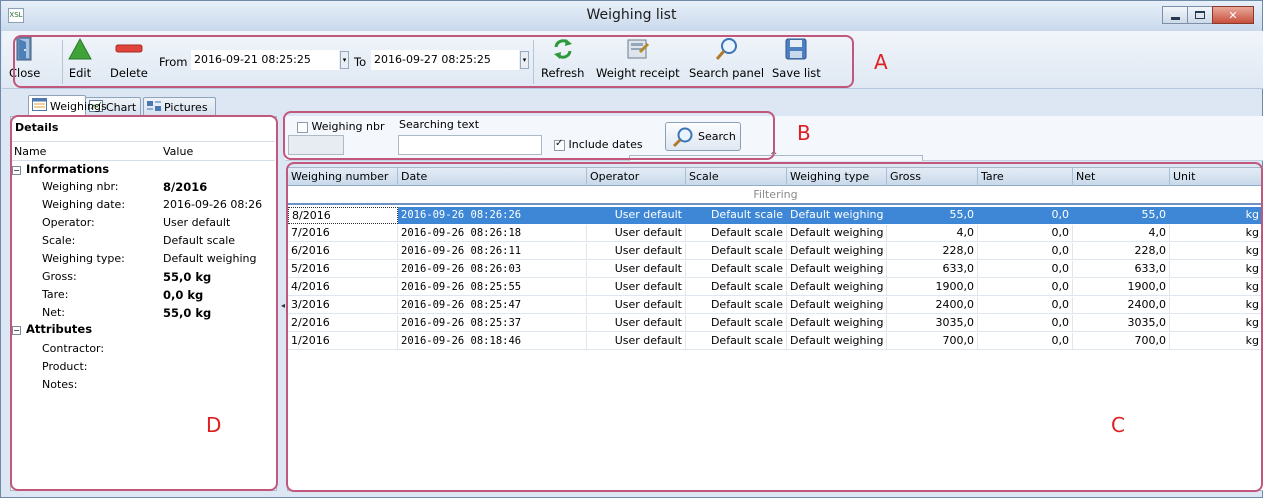 The height and width of the screenshot is (498, 1263). Describe the element at coordinates (804, 133) in the screenshot. I see `annotation-letter-b: B` at that location.